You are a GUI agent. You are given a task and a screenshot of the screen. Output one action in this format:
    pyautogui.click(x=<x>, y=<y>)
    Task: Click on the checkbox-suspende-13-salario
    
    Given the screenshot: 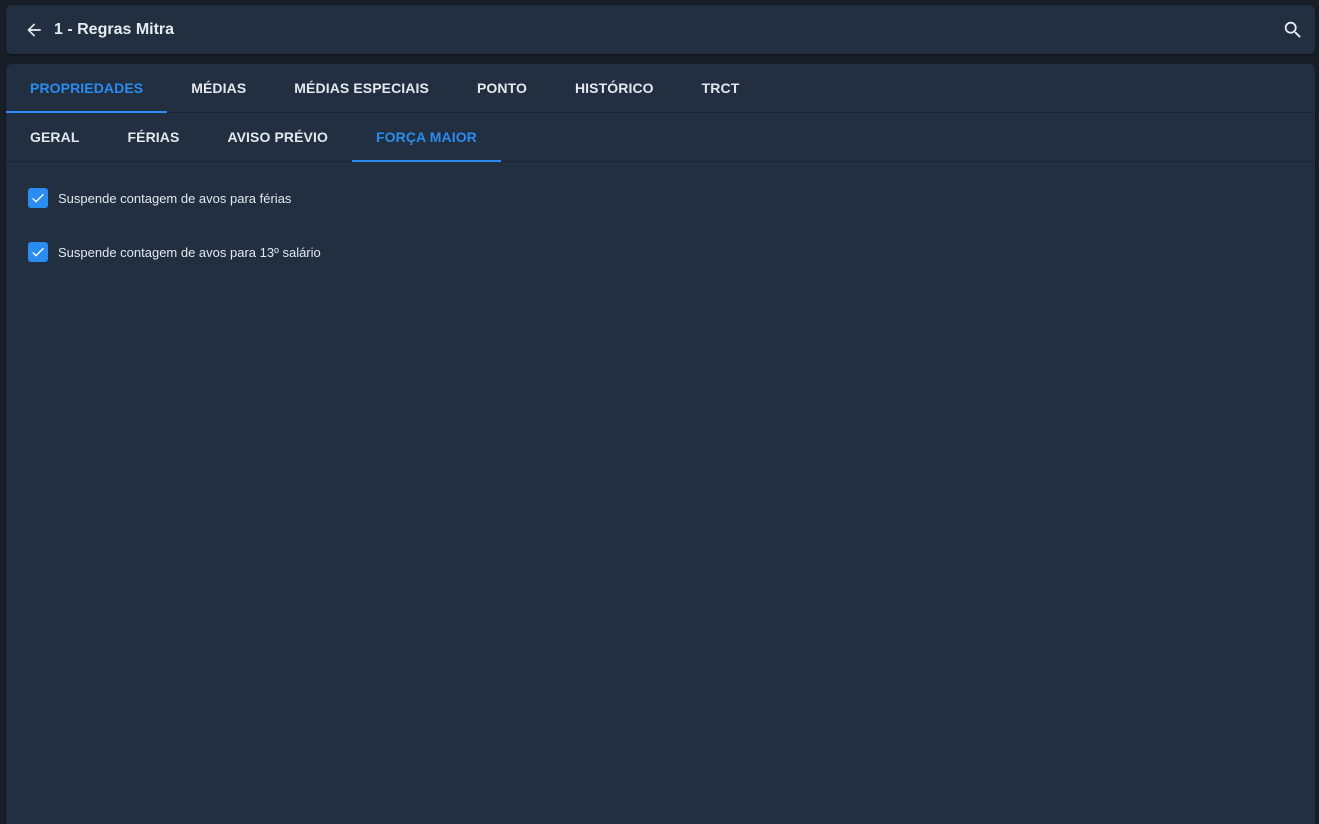 What is the action you would take?
    pyautogui.click(x=38, y=252)
    